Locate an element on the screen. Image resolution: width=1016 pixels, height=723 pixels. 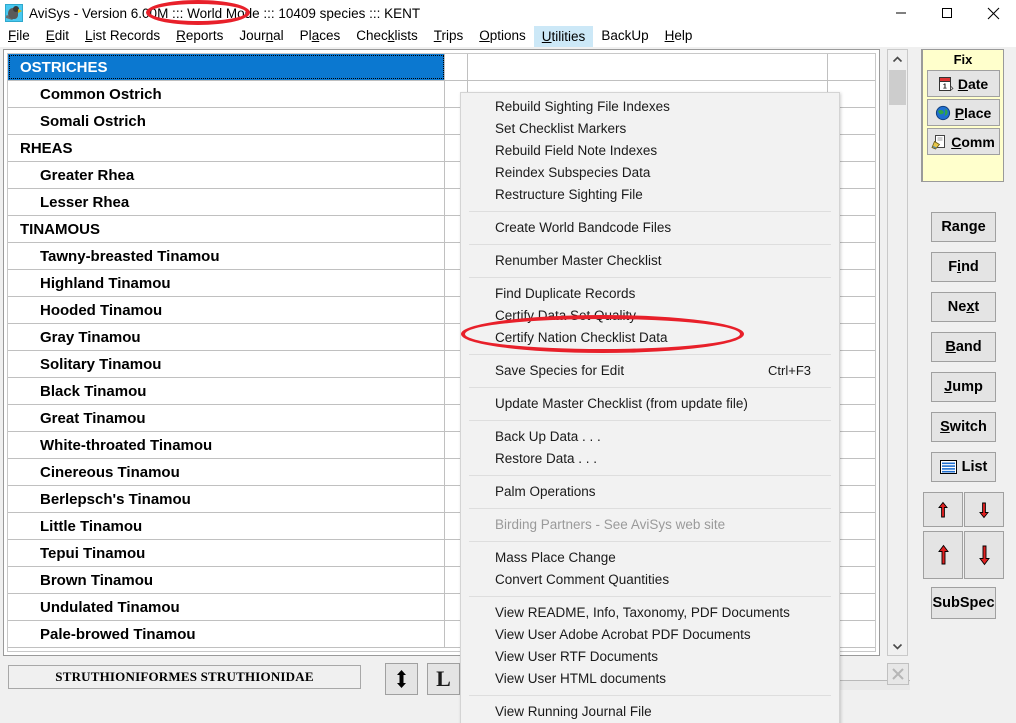
menu-item: Restructure Sighting File is located at coordinates (650, 195).